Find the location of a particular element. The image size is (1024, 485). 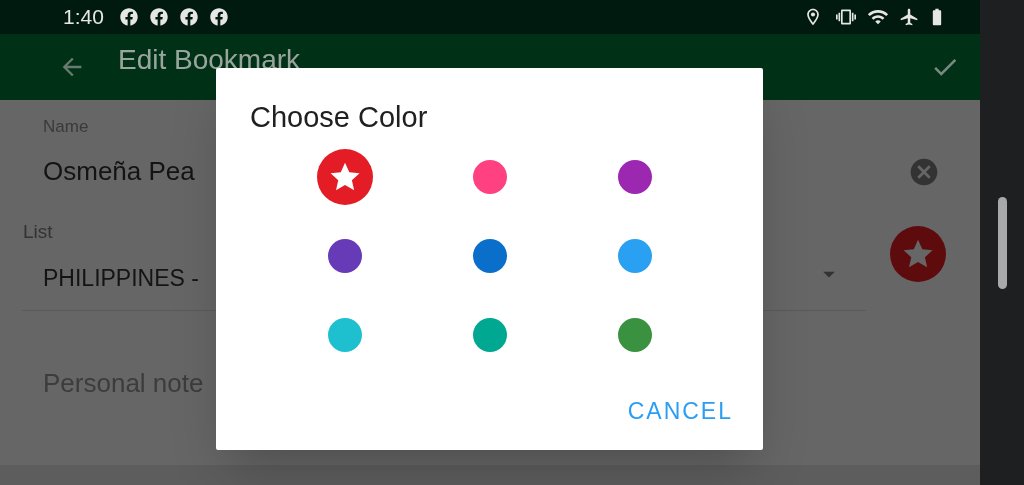

status-time: 1:40 is located at coordinates (83, 17).